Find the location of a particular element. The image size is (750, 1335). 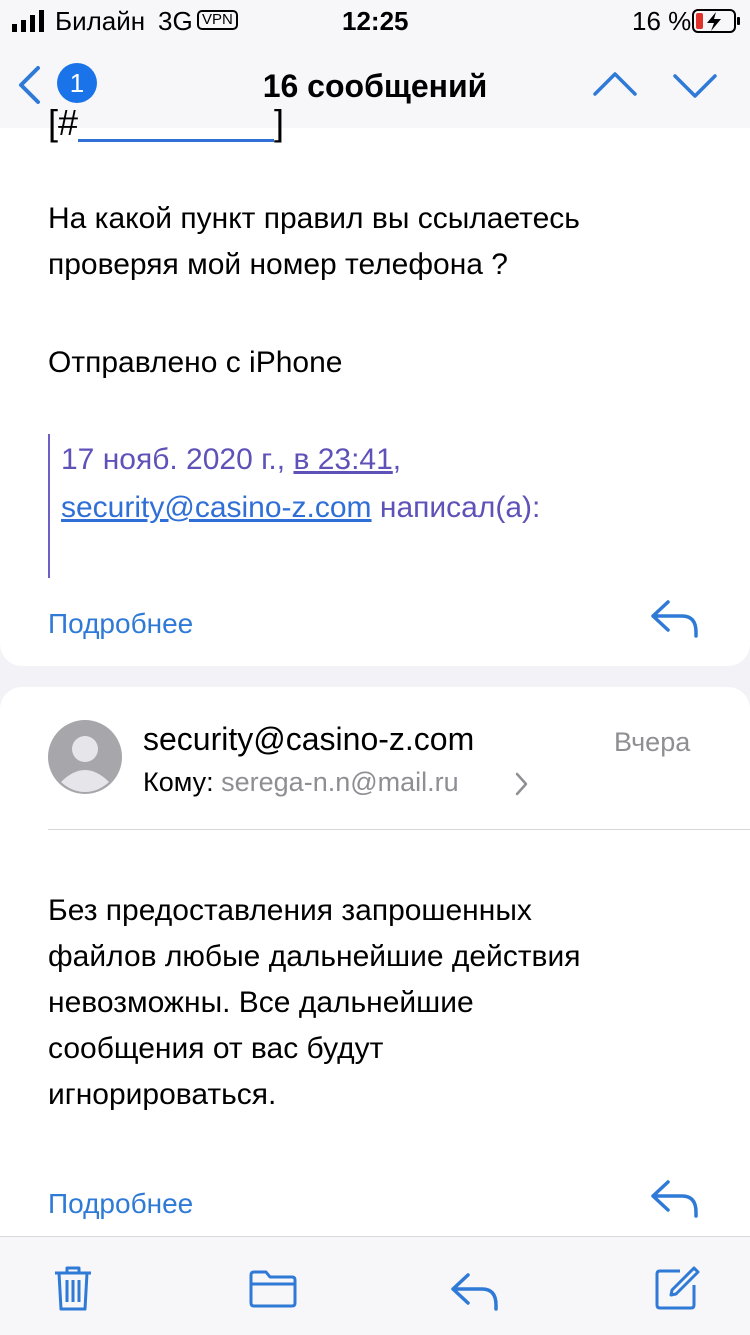

folder-icon is located at coordinates (273, 1289).